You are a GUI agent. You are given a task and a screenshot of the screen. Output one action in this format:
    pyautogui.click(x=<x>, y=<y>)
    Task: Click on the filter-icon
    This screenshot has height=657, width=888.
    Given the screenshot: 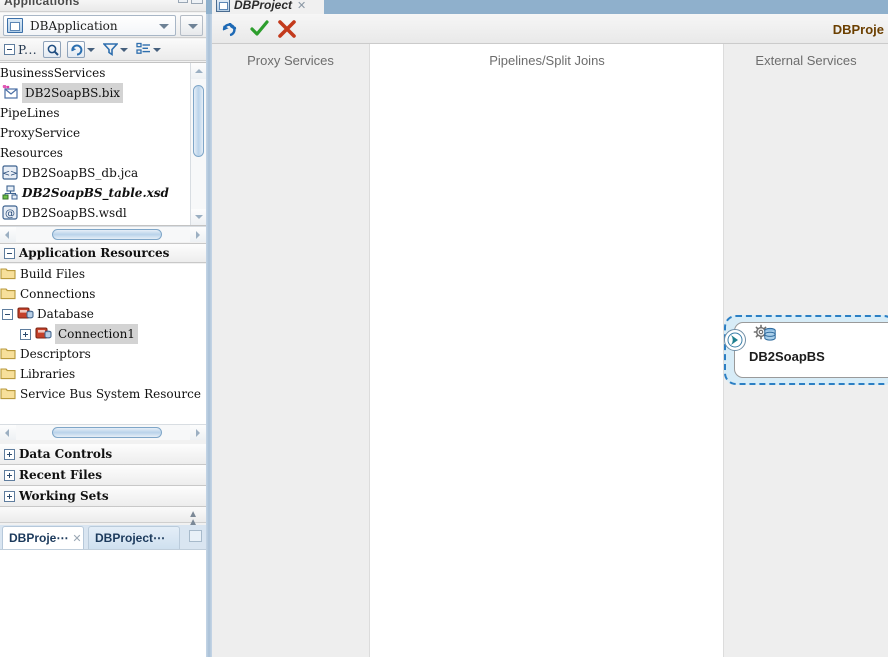 What is the action you would take?
    pyautogui.click(x=110, y=49)
    